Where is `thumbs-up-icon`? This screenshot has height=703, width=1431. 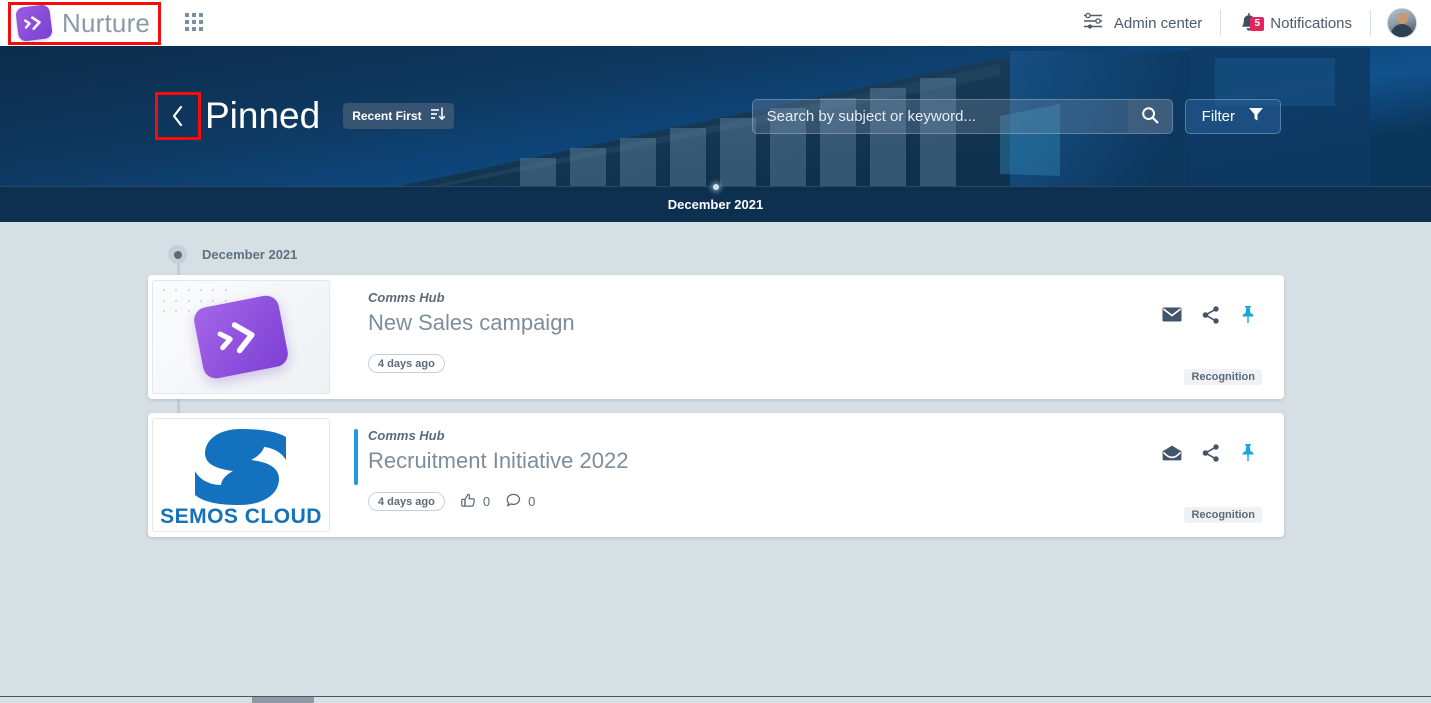
thumbs-up-icon is located at coordinates (468, 502).